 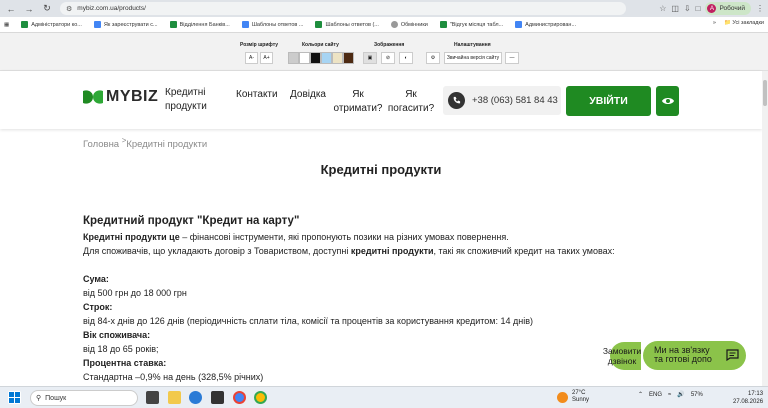 What do you see at coordinates (93, 97) in the screenshot?
I see `logo-mark-icon` at bounding box center [93, 97].